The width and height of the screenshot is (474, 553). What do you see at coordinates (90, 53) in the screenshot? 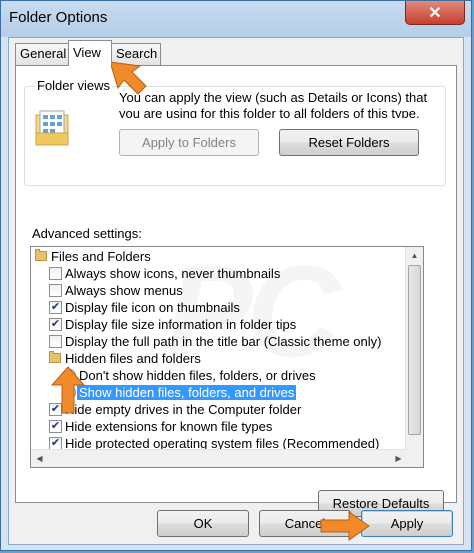
I see `tab-view: View` at bounding box center [90, 53].